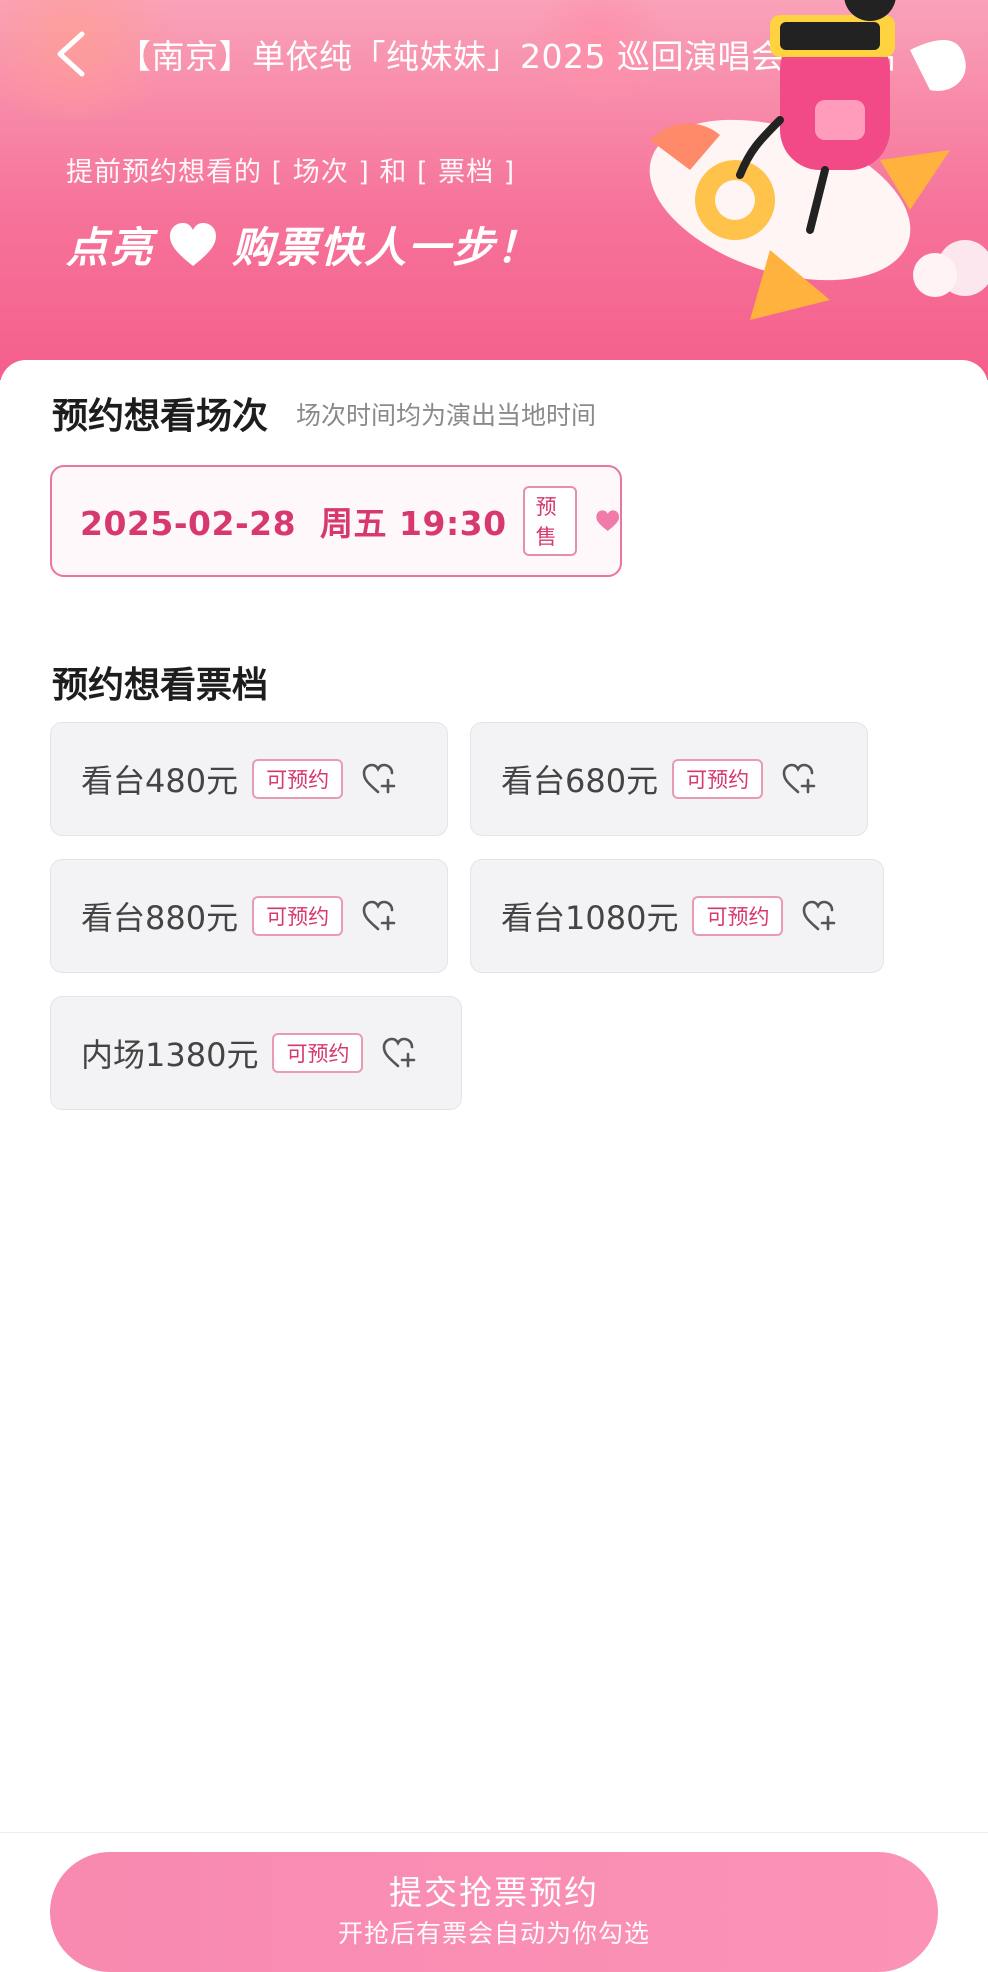  What do you see at coordinates (160, 685) in the screenshot?
I see `tier-section-title: 预约想看票档` at bounding box center [160, 685].